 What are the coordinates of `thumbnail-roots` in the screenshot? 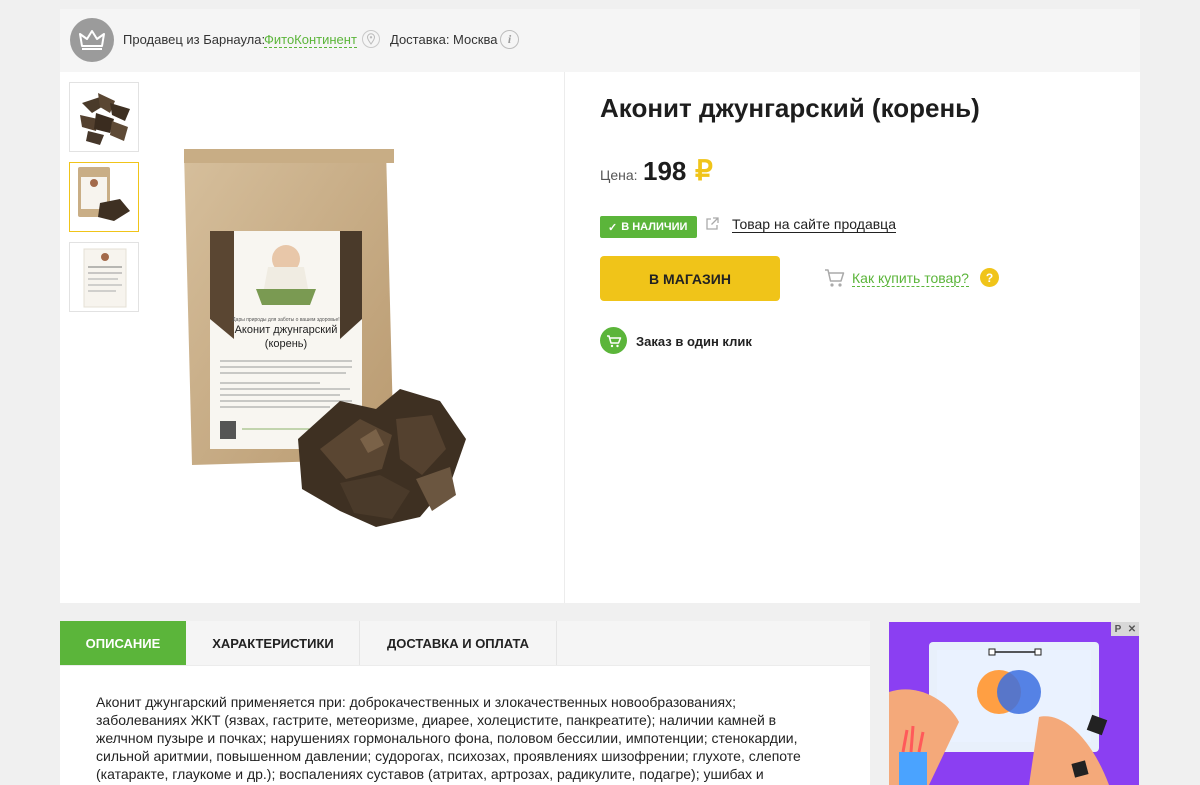 It's located at (104, 117).